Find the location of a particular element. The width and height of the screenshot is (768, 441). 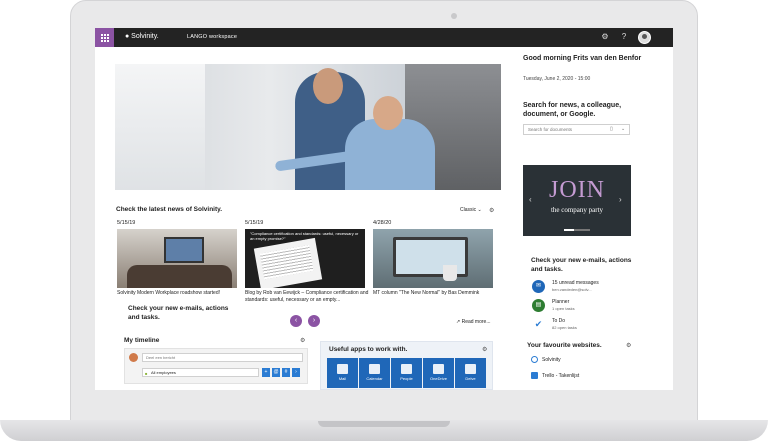

planner-icon: ▤ is located at coordinates (538, 305).